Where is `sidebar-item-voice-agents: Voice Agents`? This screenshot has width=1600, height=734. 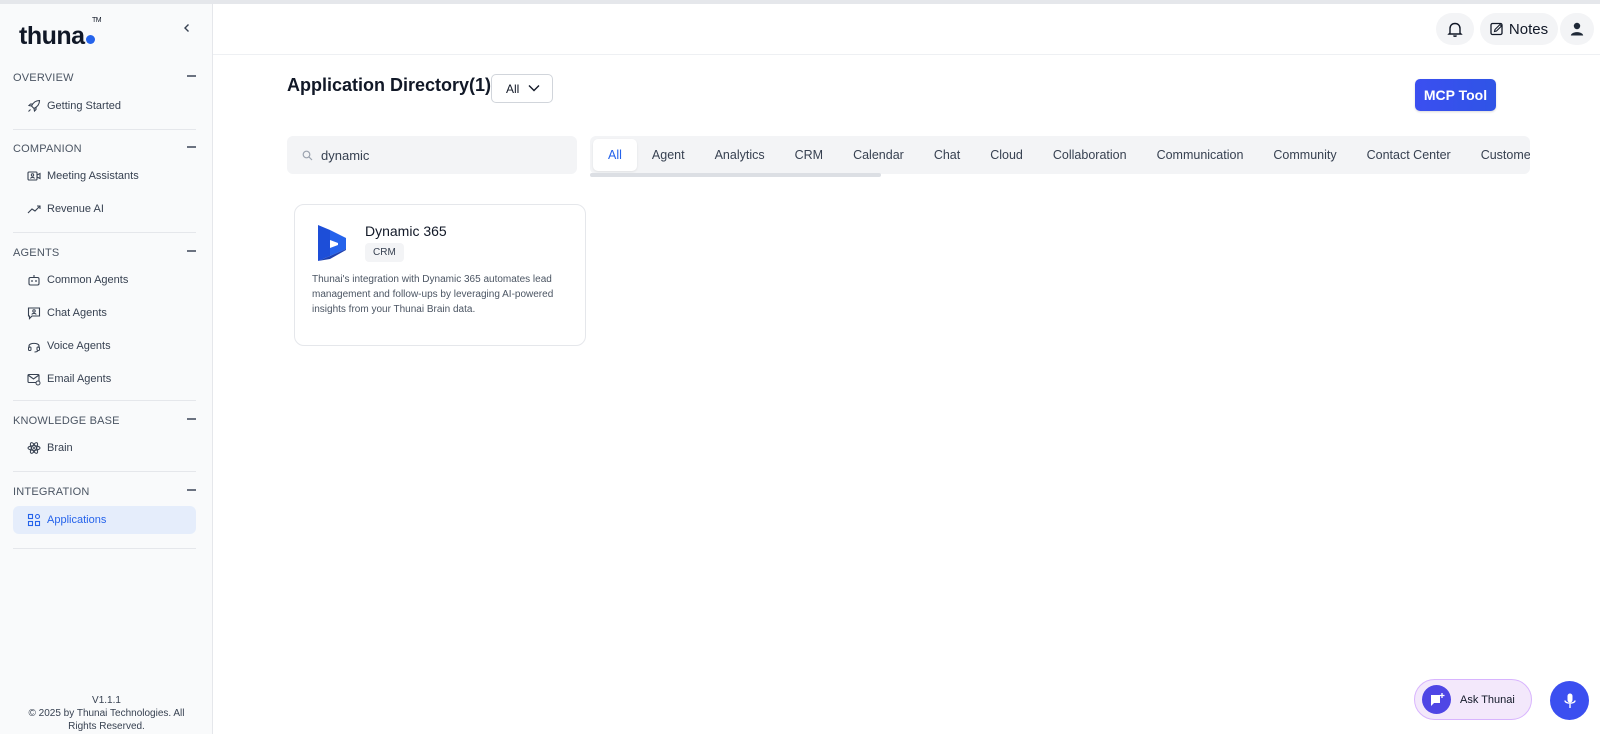
sidebar-item-voice-agents: Voice Agents is located at coordinates (104, 346).